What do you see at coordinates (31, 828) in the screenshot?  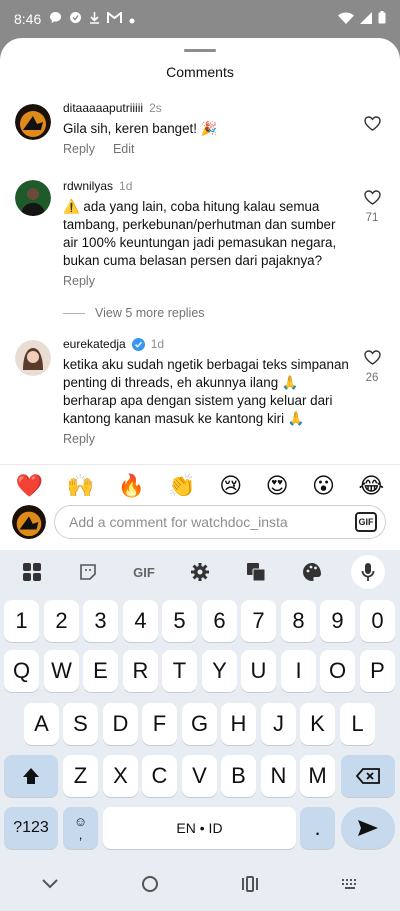 I see `symbols-key: ?123` at bounding box center [31, 828].